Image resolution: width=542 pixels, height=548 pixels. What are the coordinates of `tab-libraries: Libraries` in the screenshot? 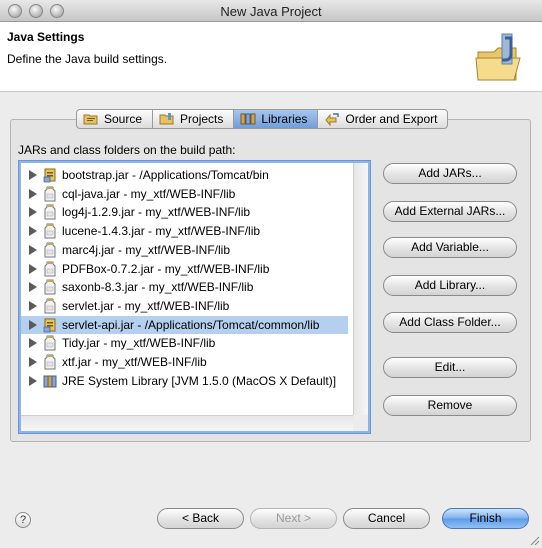 It's located at (276, 119).